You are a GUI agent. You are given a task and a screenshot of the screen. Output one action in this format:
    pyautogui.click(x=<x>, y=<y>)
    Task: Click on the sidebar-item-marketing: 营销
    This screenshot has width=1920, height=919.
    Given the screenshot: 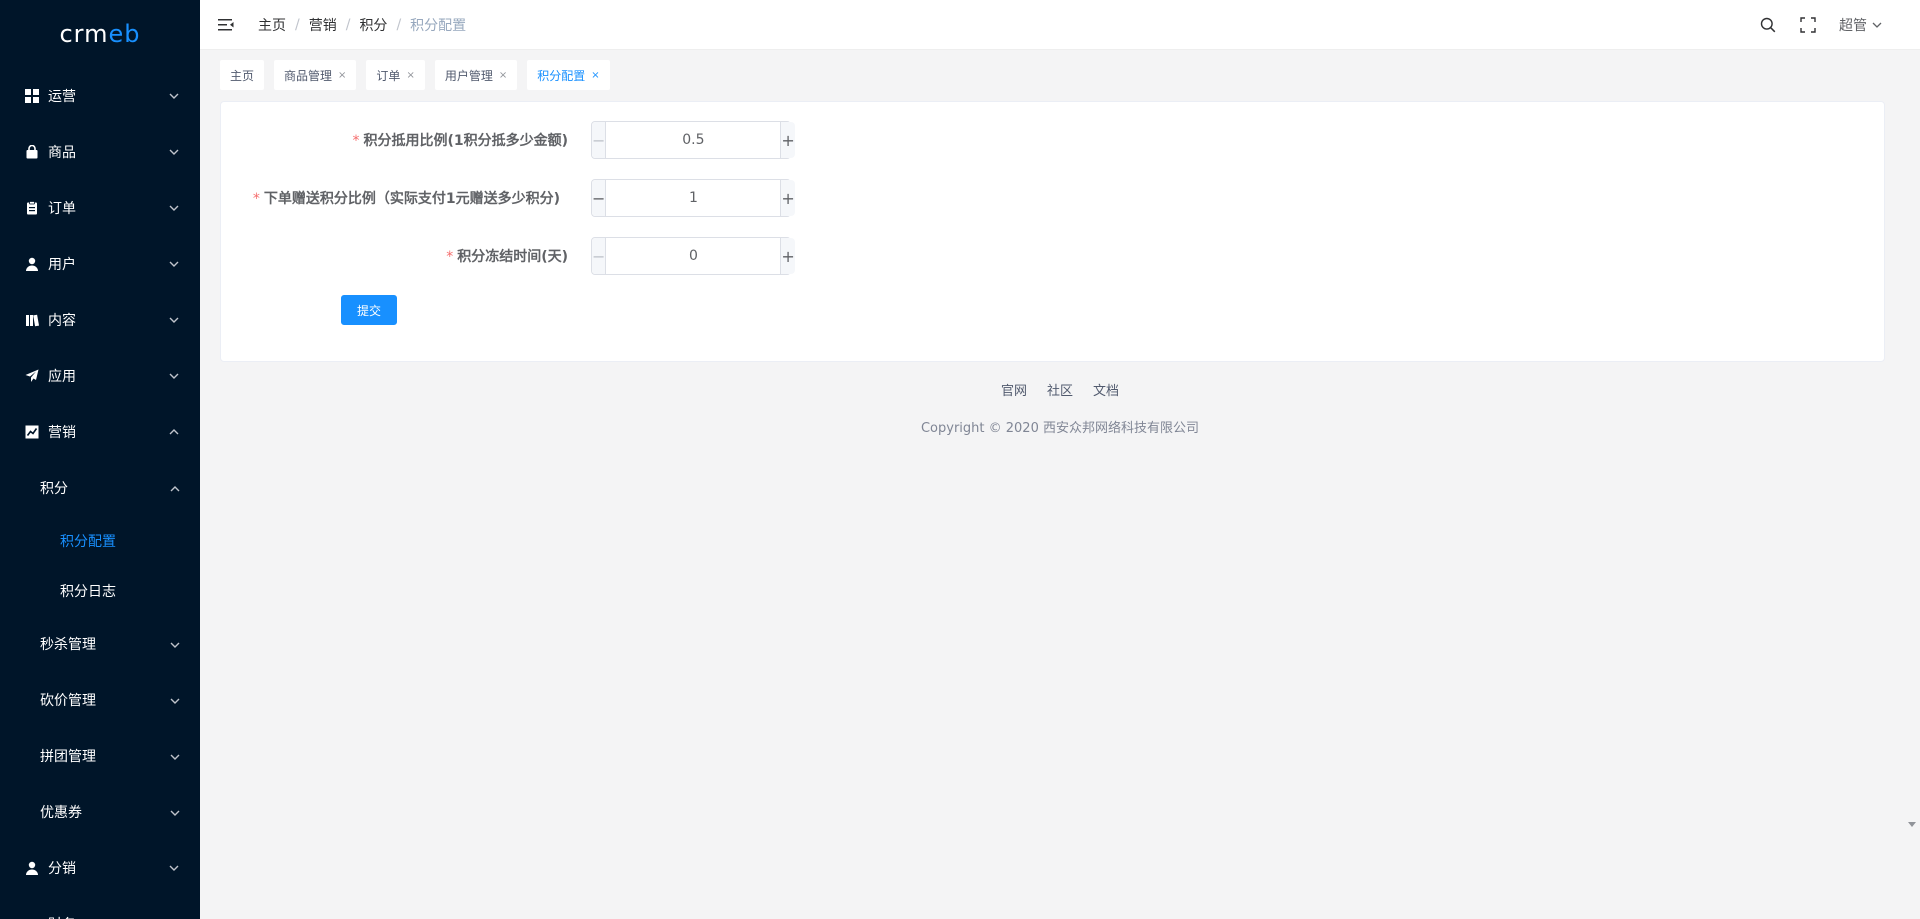 What is the action you would take?
    pyautogui.click(x=100, y=432)
    